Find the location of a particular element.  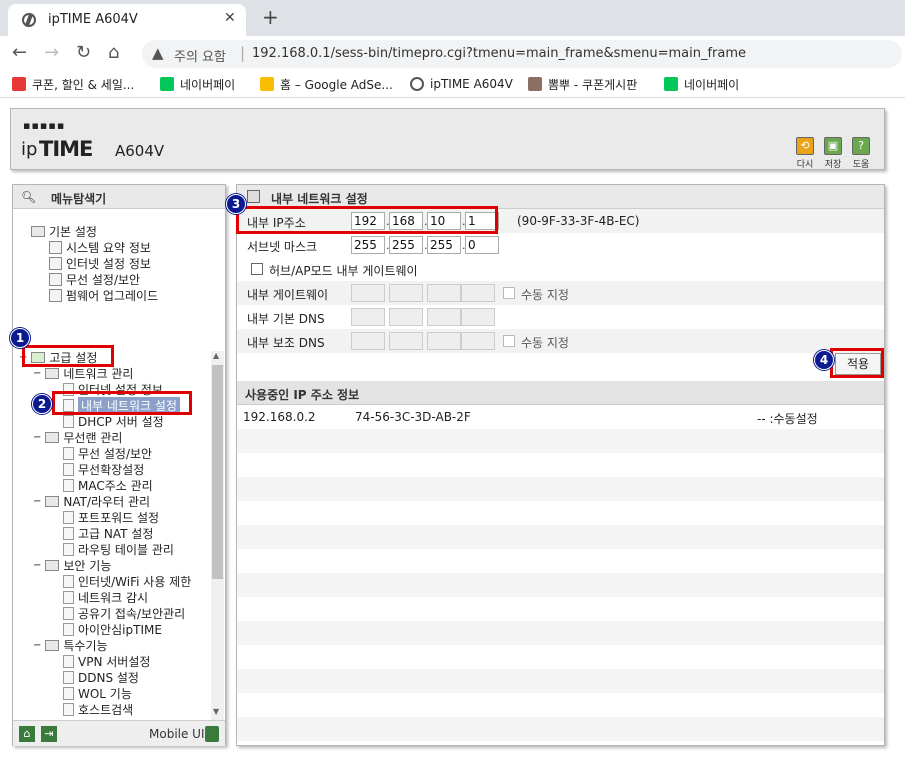

row-subnet: 서브넷 마스크 255 . 255 . 255 . 0 is located at coordinates (560, 245).